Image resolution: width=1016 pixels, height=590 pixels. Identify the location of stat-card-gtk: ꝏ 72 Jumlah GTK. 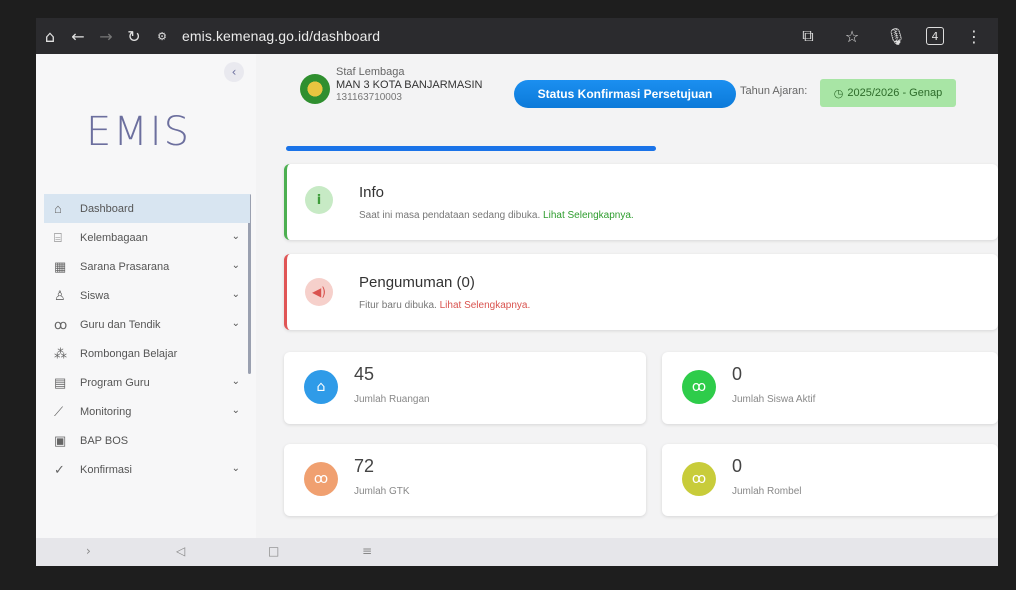
(465, 480).